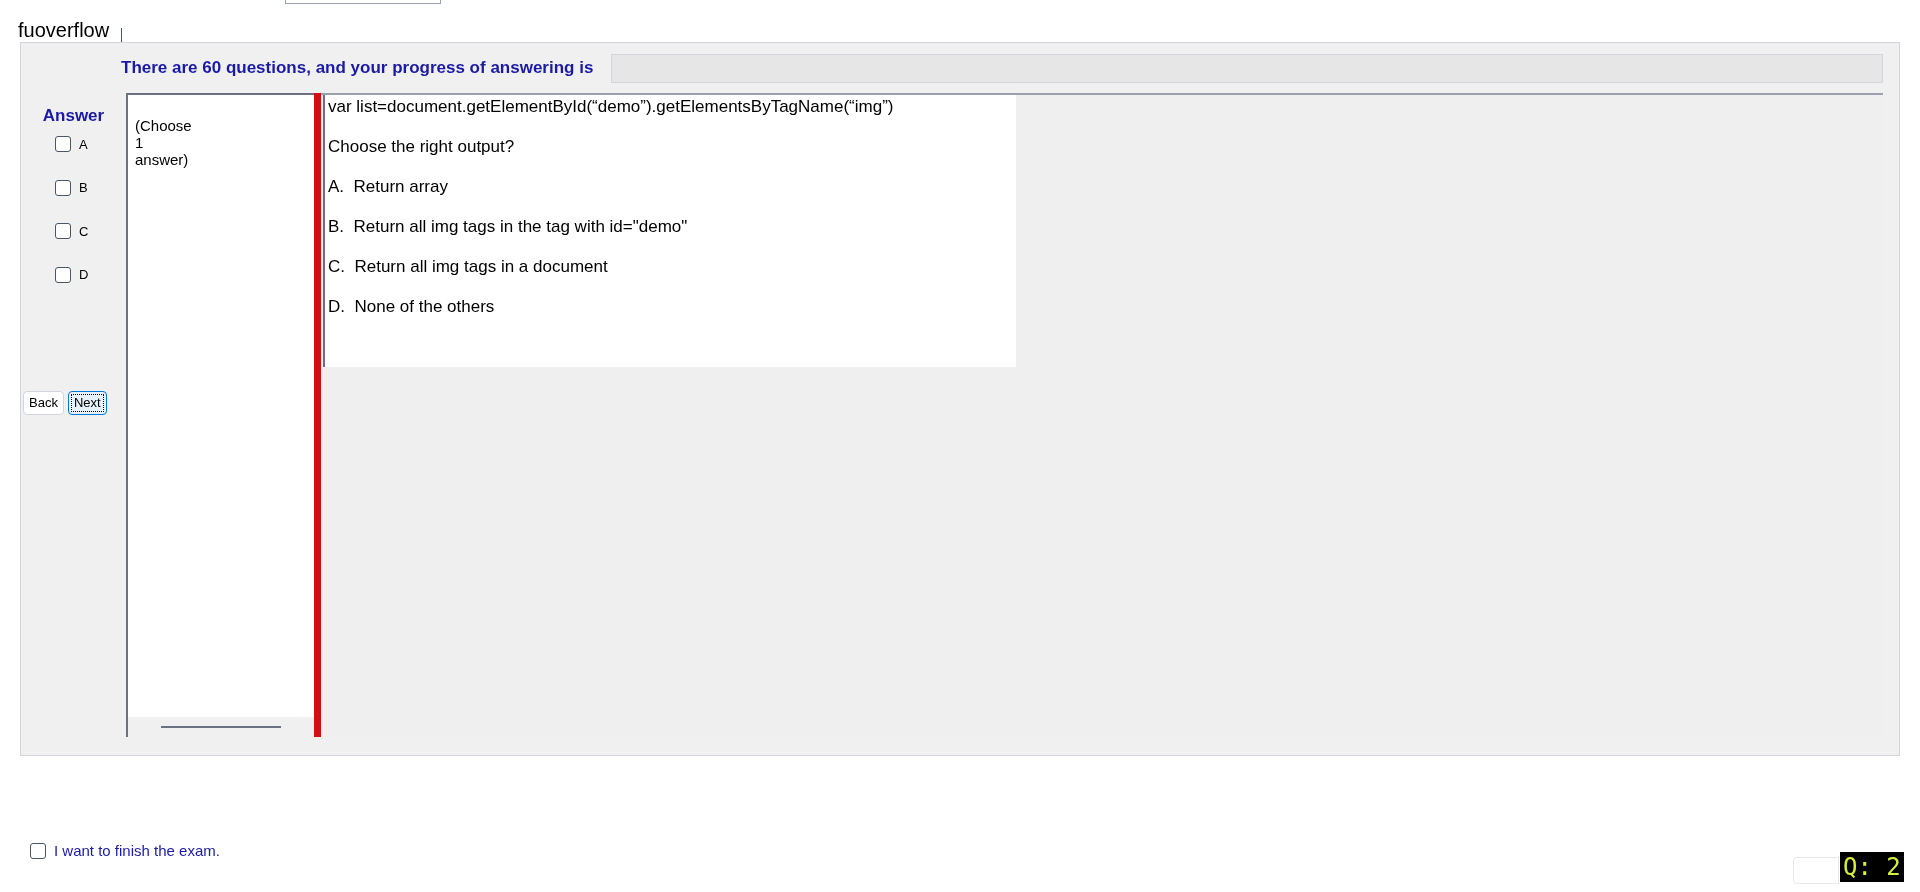  Describe the element at coordinates (64, 30) in the screenshot. I see `site-title: fuoverflow` at that location.